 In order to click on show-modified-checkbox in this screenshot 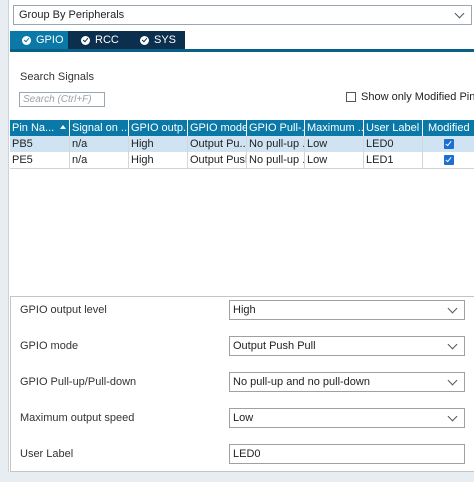, I will do `click(351, 97)`.